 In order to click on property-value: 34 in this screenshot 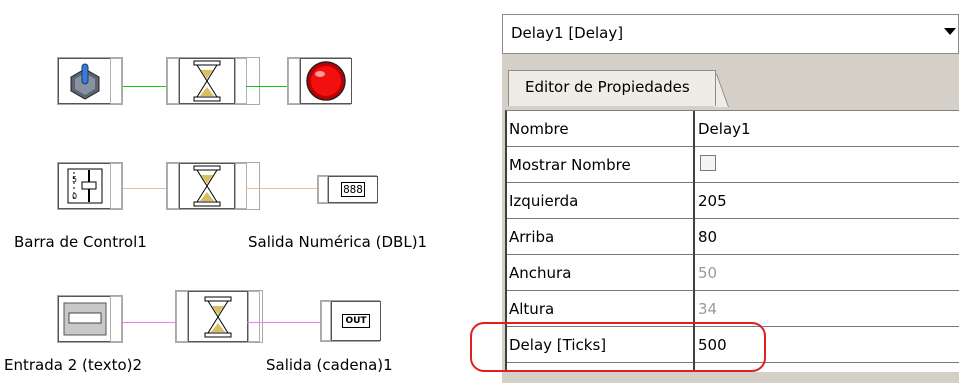, I will do `click(708, 309)`.